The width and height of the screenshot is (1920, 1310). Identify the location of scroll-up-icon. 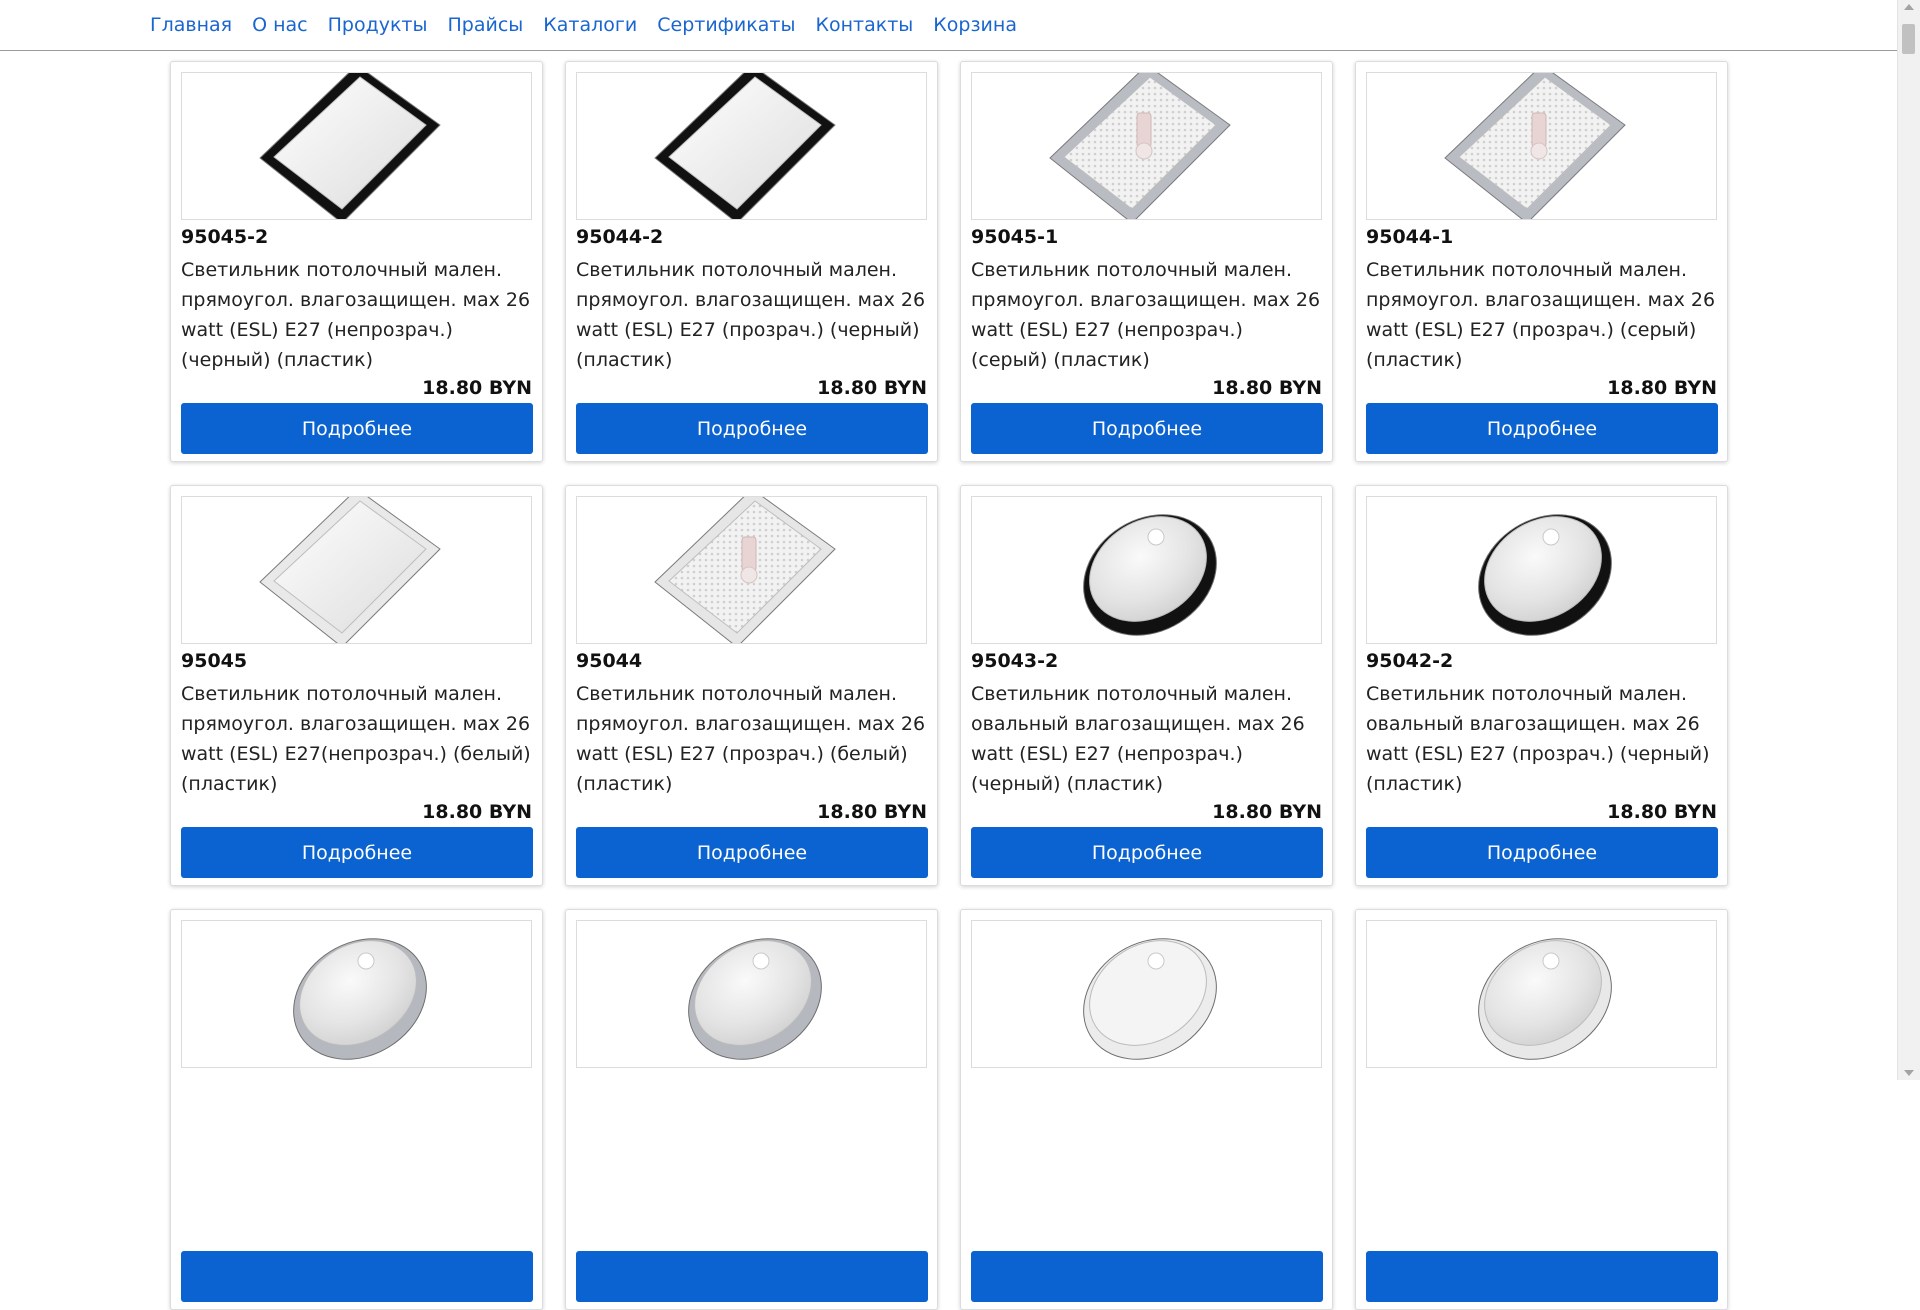
(1909, 7).